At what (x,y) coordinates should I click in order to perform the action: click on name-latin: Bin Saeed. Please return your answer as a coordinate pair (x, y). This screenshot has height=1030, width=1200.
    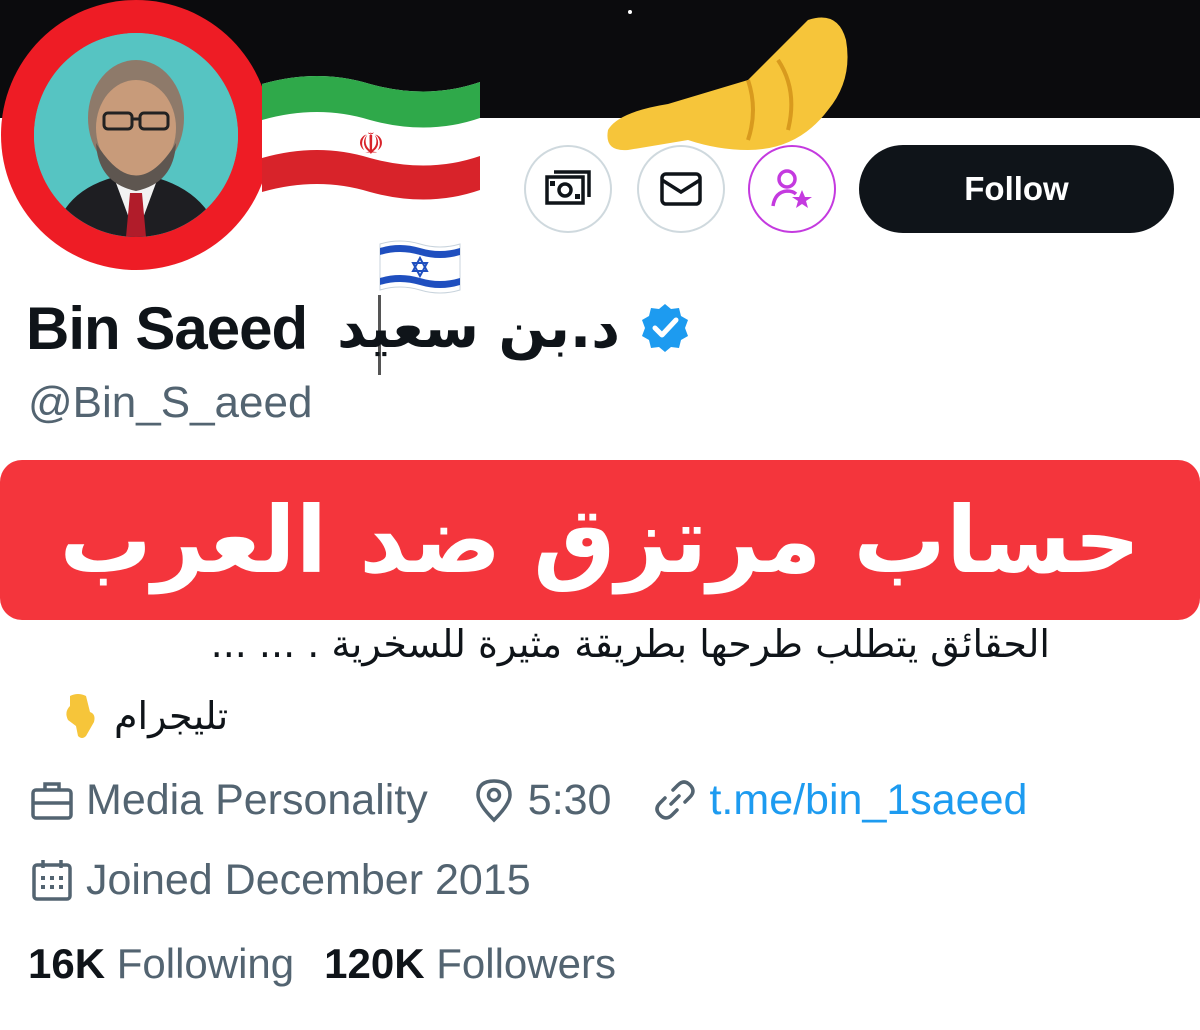
    Looking at the image, I should click on (167, 328).